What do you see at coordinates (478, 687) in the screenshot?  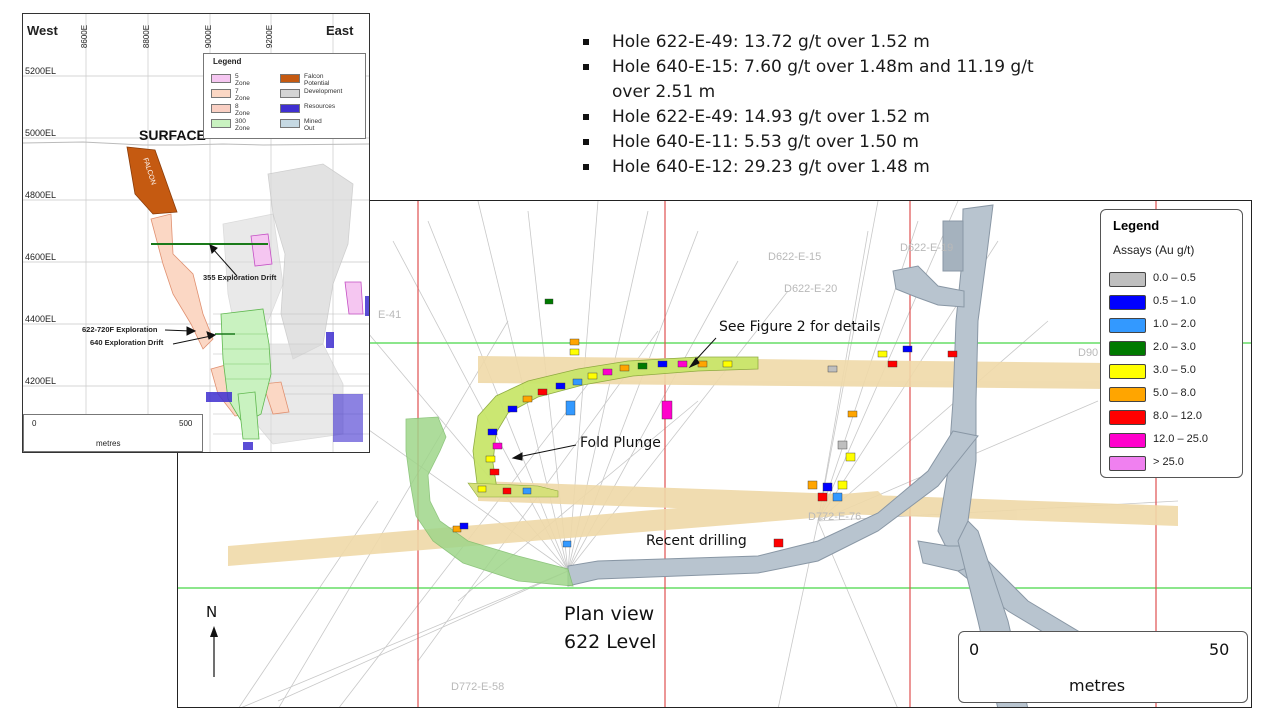 I see `hole-label: D772-E-58` at bounding box center [478, 687].